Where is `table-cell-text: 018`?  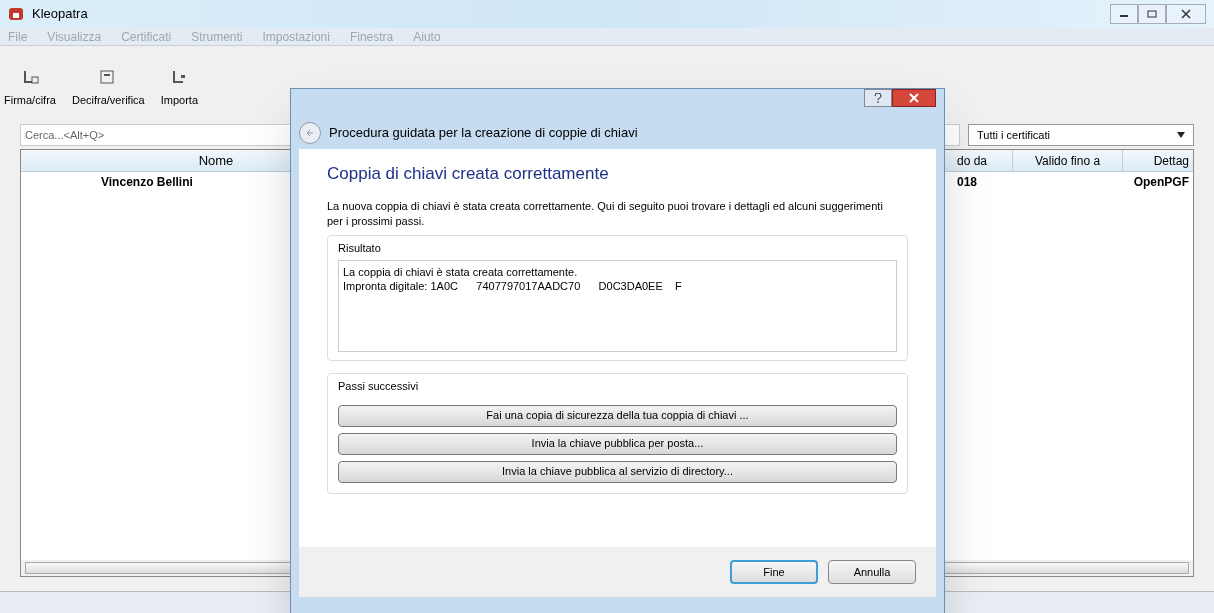
table-cell-text: 018 is located at coordinates (967, 182).